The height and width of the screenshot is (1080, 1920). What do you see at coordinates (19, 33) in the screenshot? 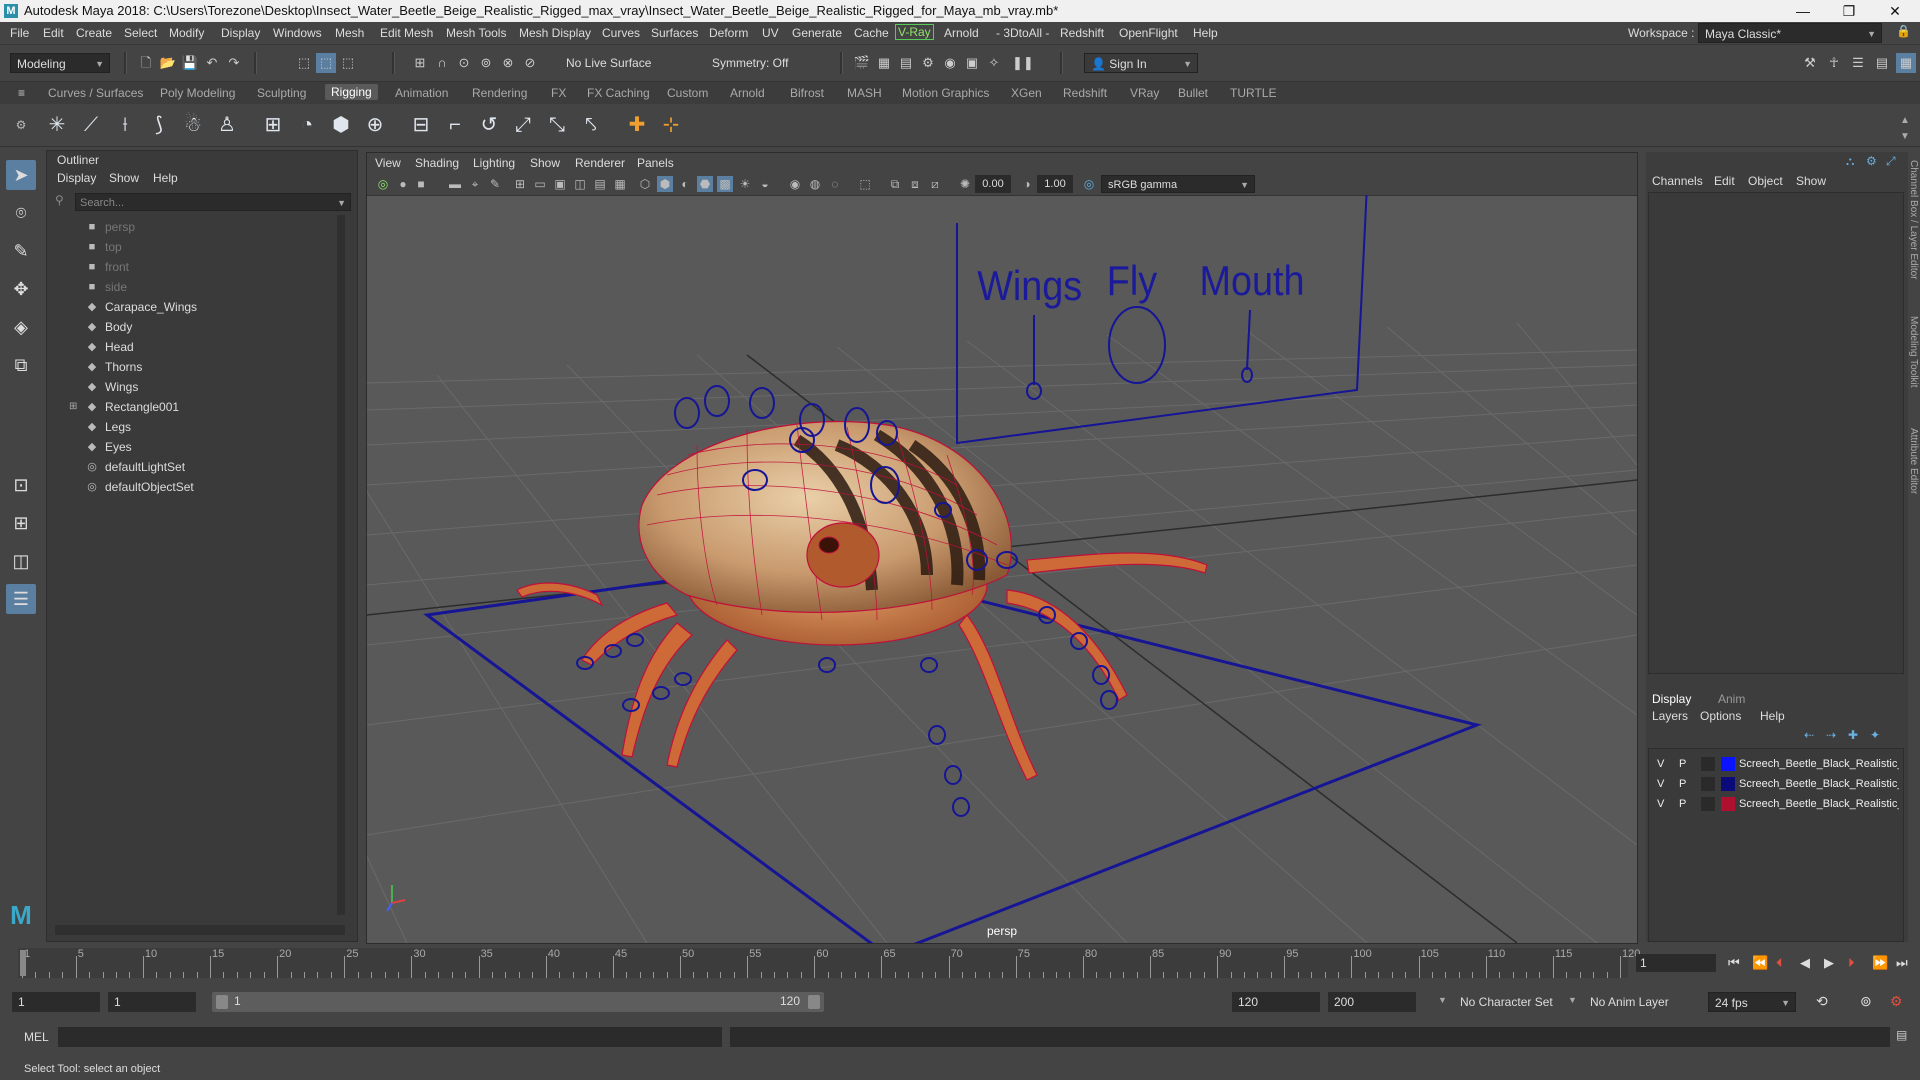
I see `menu-file: File` at bounding box center [19, 33].